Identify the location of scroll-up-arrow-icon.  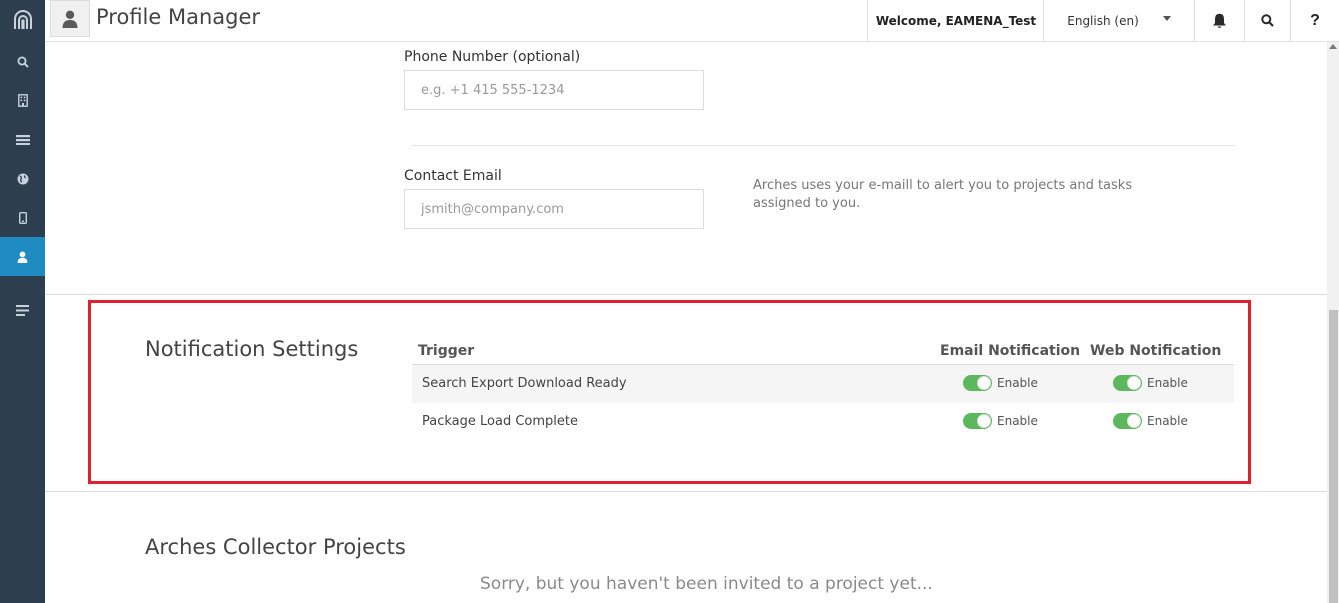
(1333, 46).